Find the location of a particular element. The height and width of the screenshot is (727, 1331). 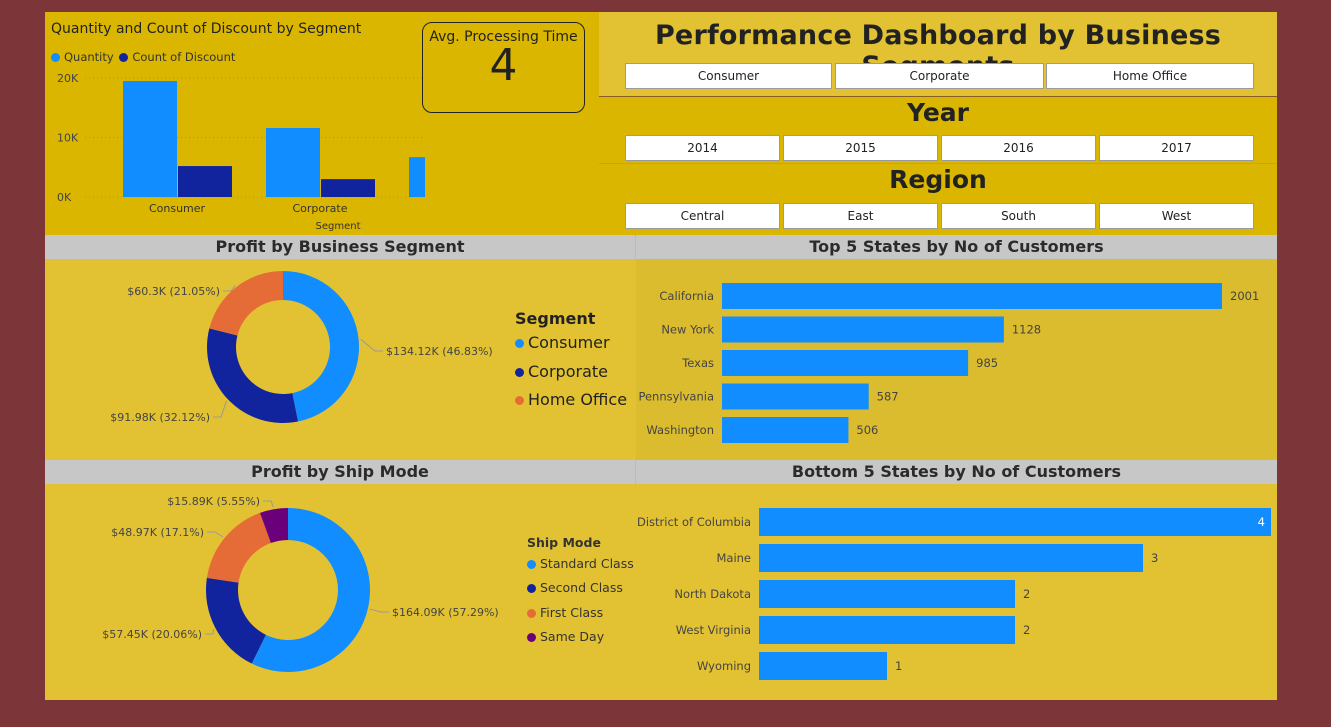

hbar-value-label: 985 is located at coordinates (987, 363).